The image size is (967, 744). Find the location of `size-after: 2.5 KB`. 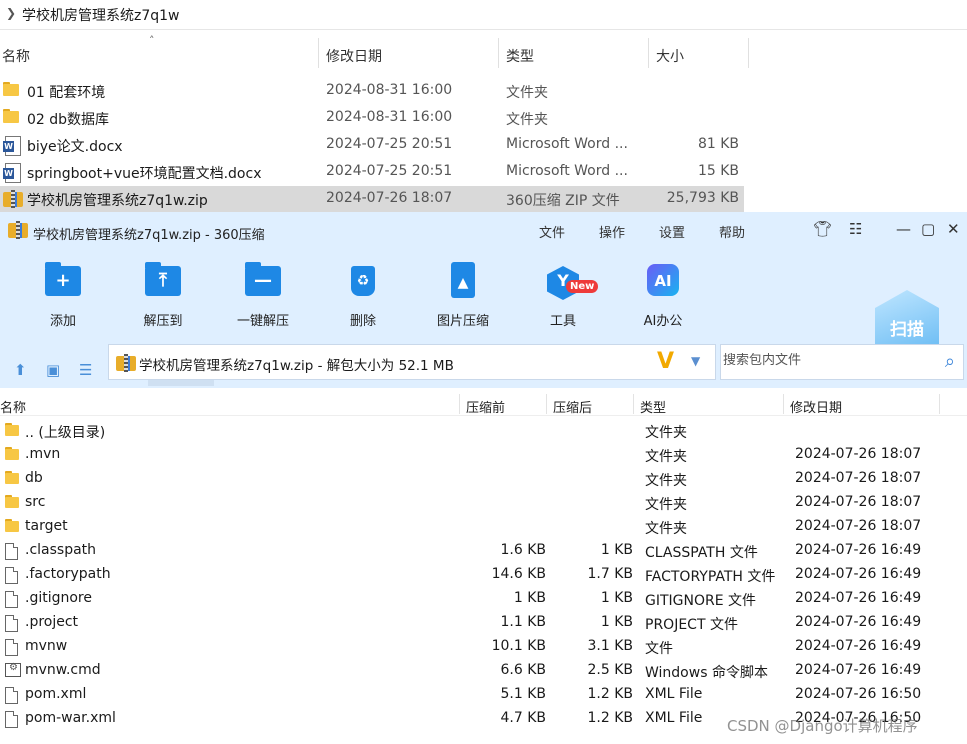

size-after: 2.5 KB is located at coordinates (610, 670).